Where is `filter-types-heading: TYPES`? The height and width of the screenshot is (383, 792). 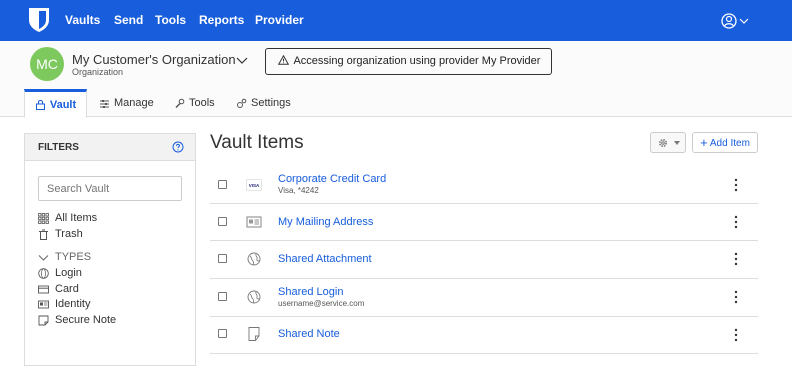 filter-types-heading: TYPES is located at coordinates (64, 257).